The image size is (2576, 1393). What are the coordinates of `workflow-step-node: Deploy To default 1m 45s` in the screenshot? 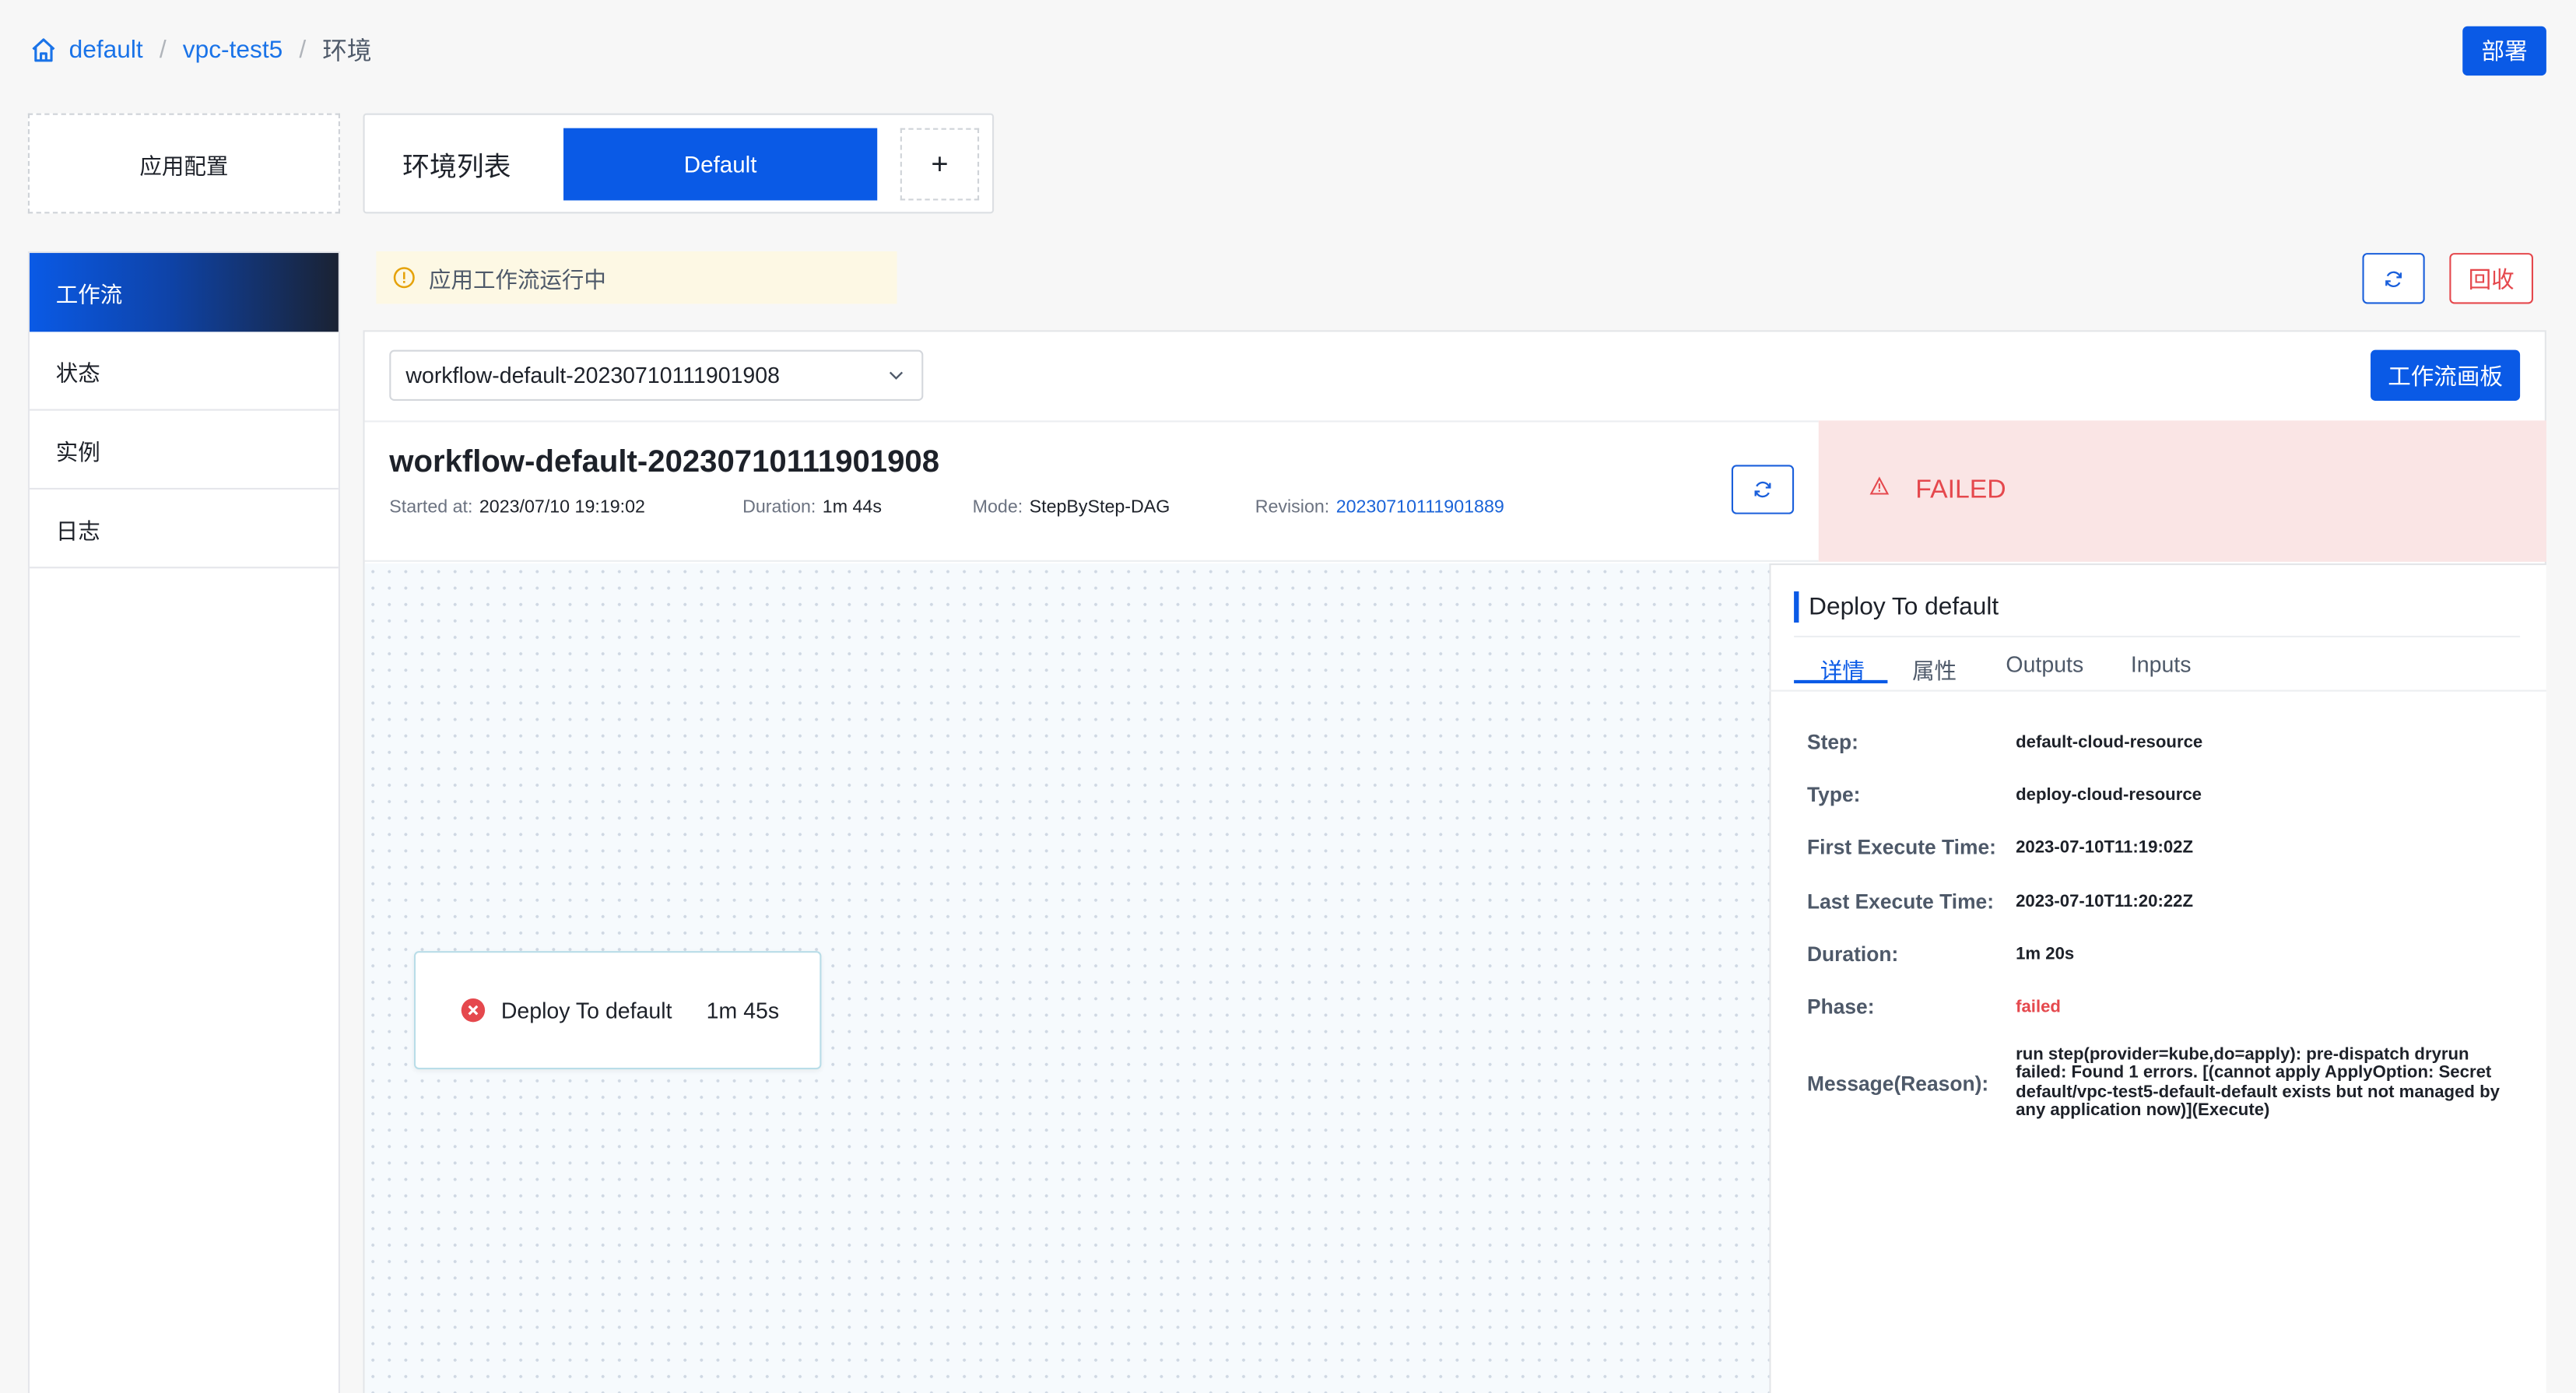 It's located at (618, 1010).